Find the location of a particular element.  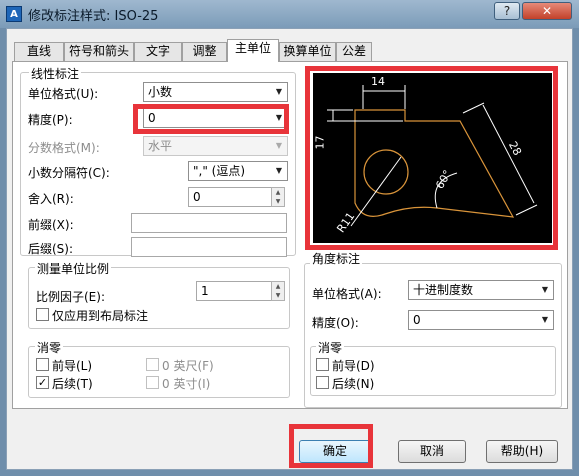

unit-format-value: 小数 is located at coordinates (160, 92).